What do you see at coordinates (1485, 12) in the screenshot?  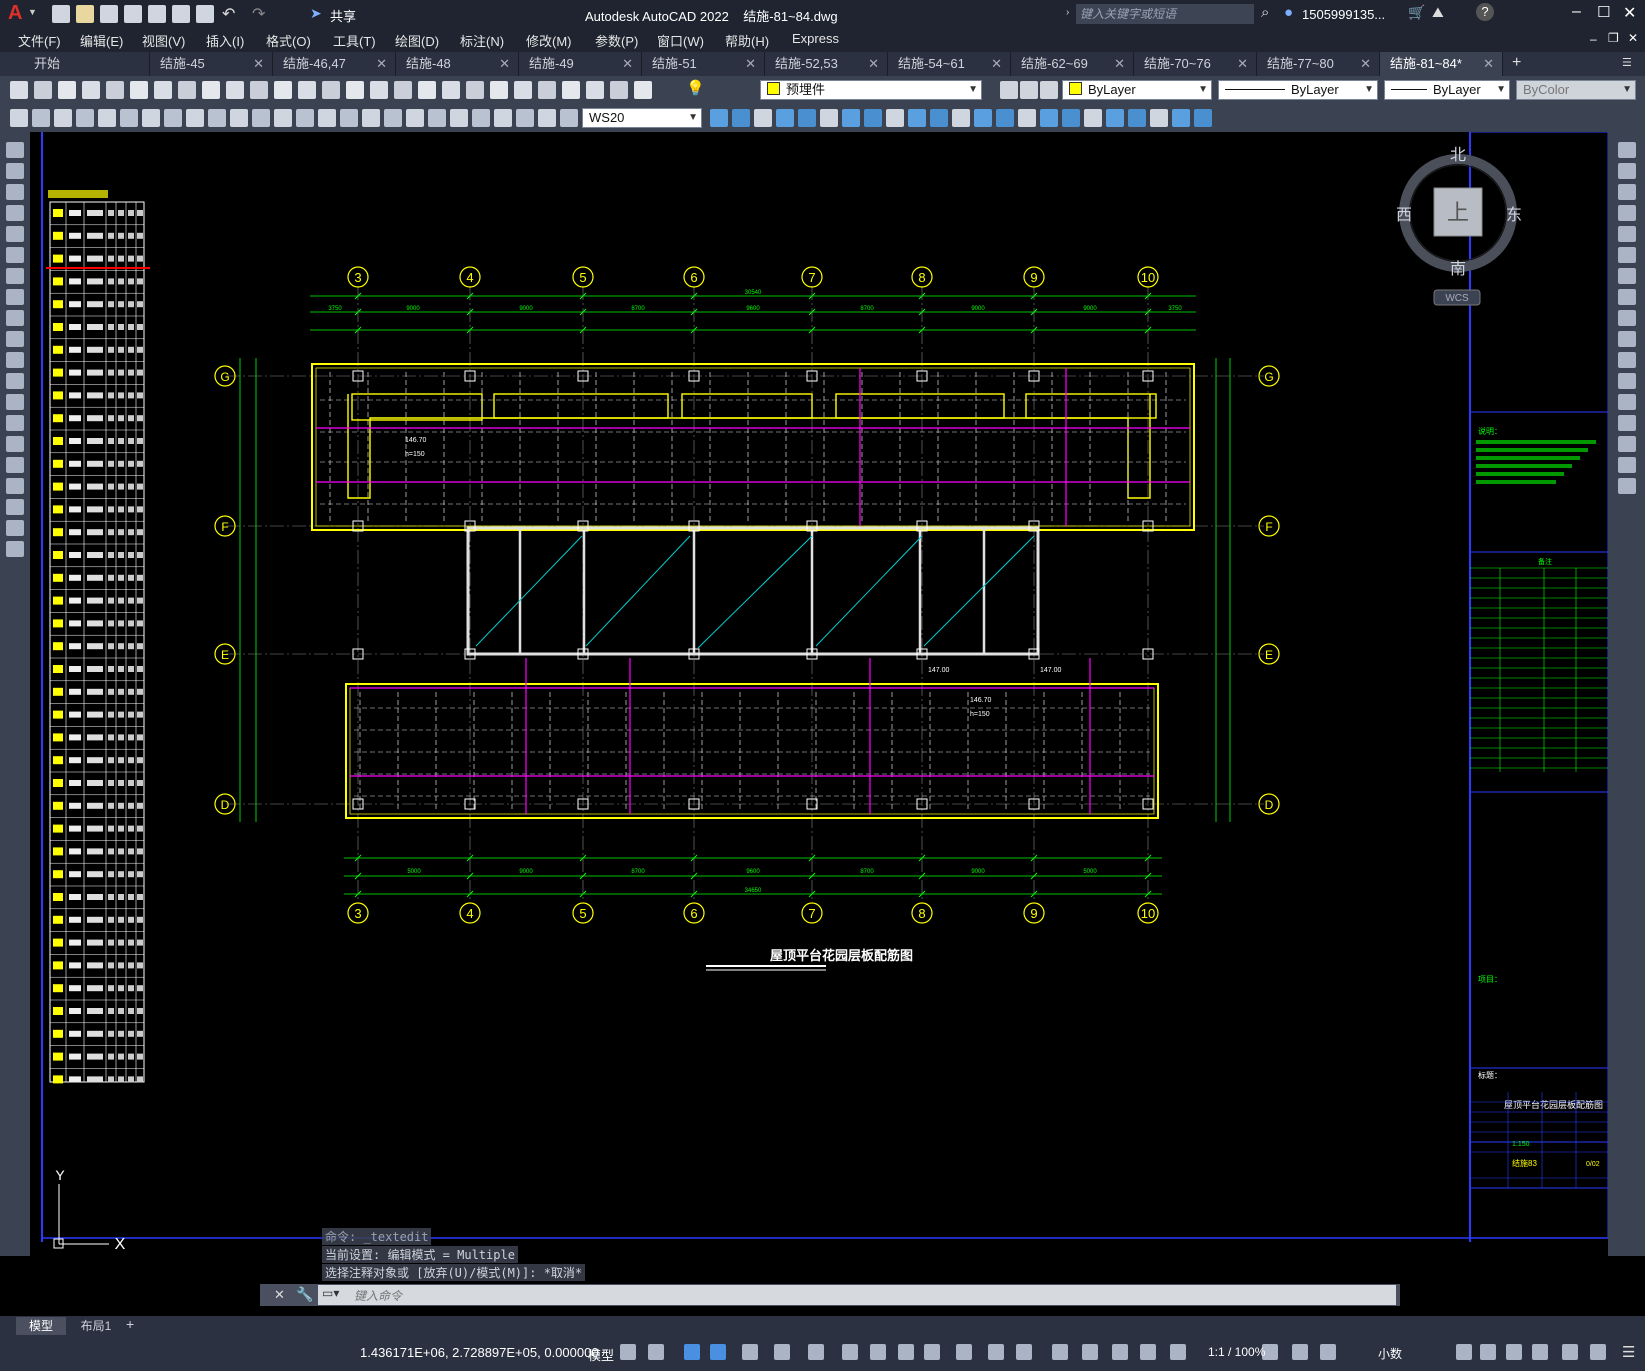 I see `help-icon: ?` at bounding box center [1485, 12].